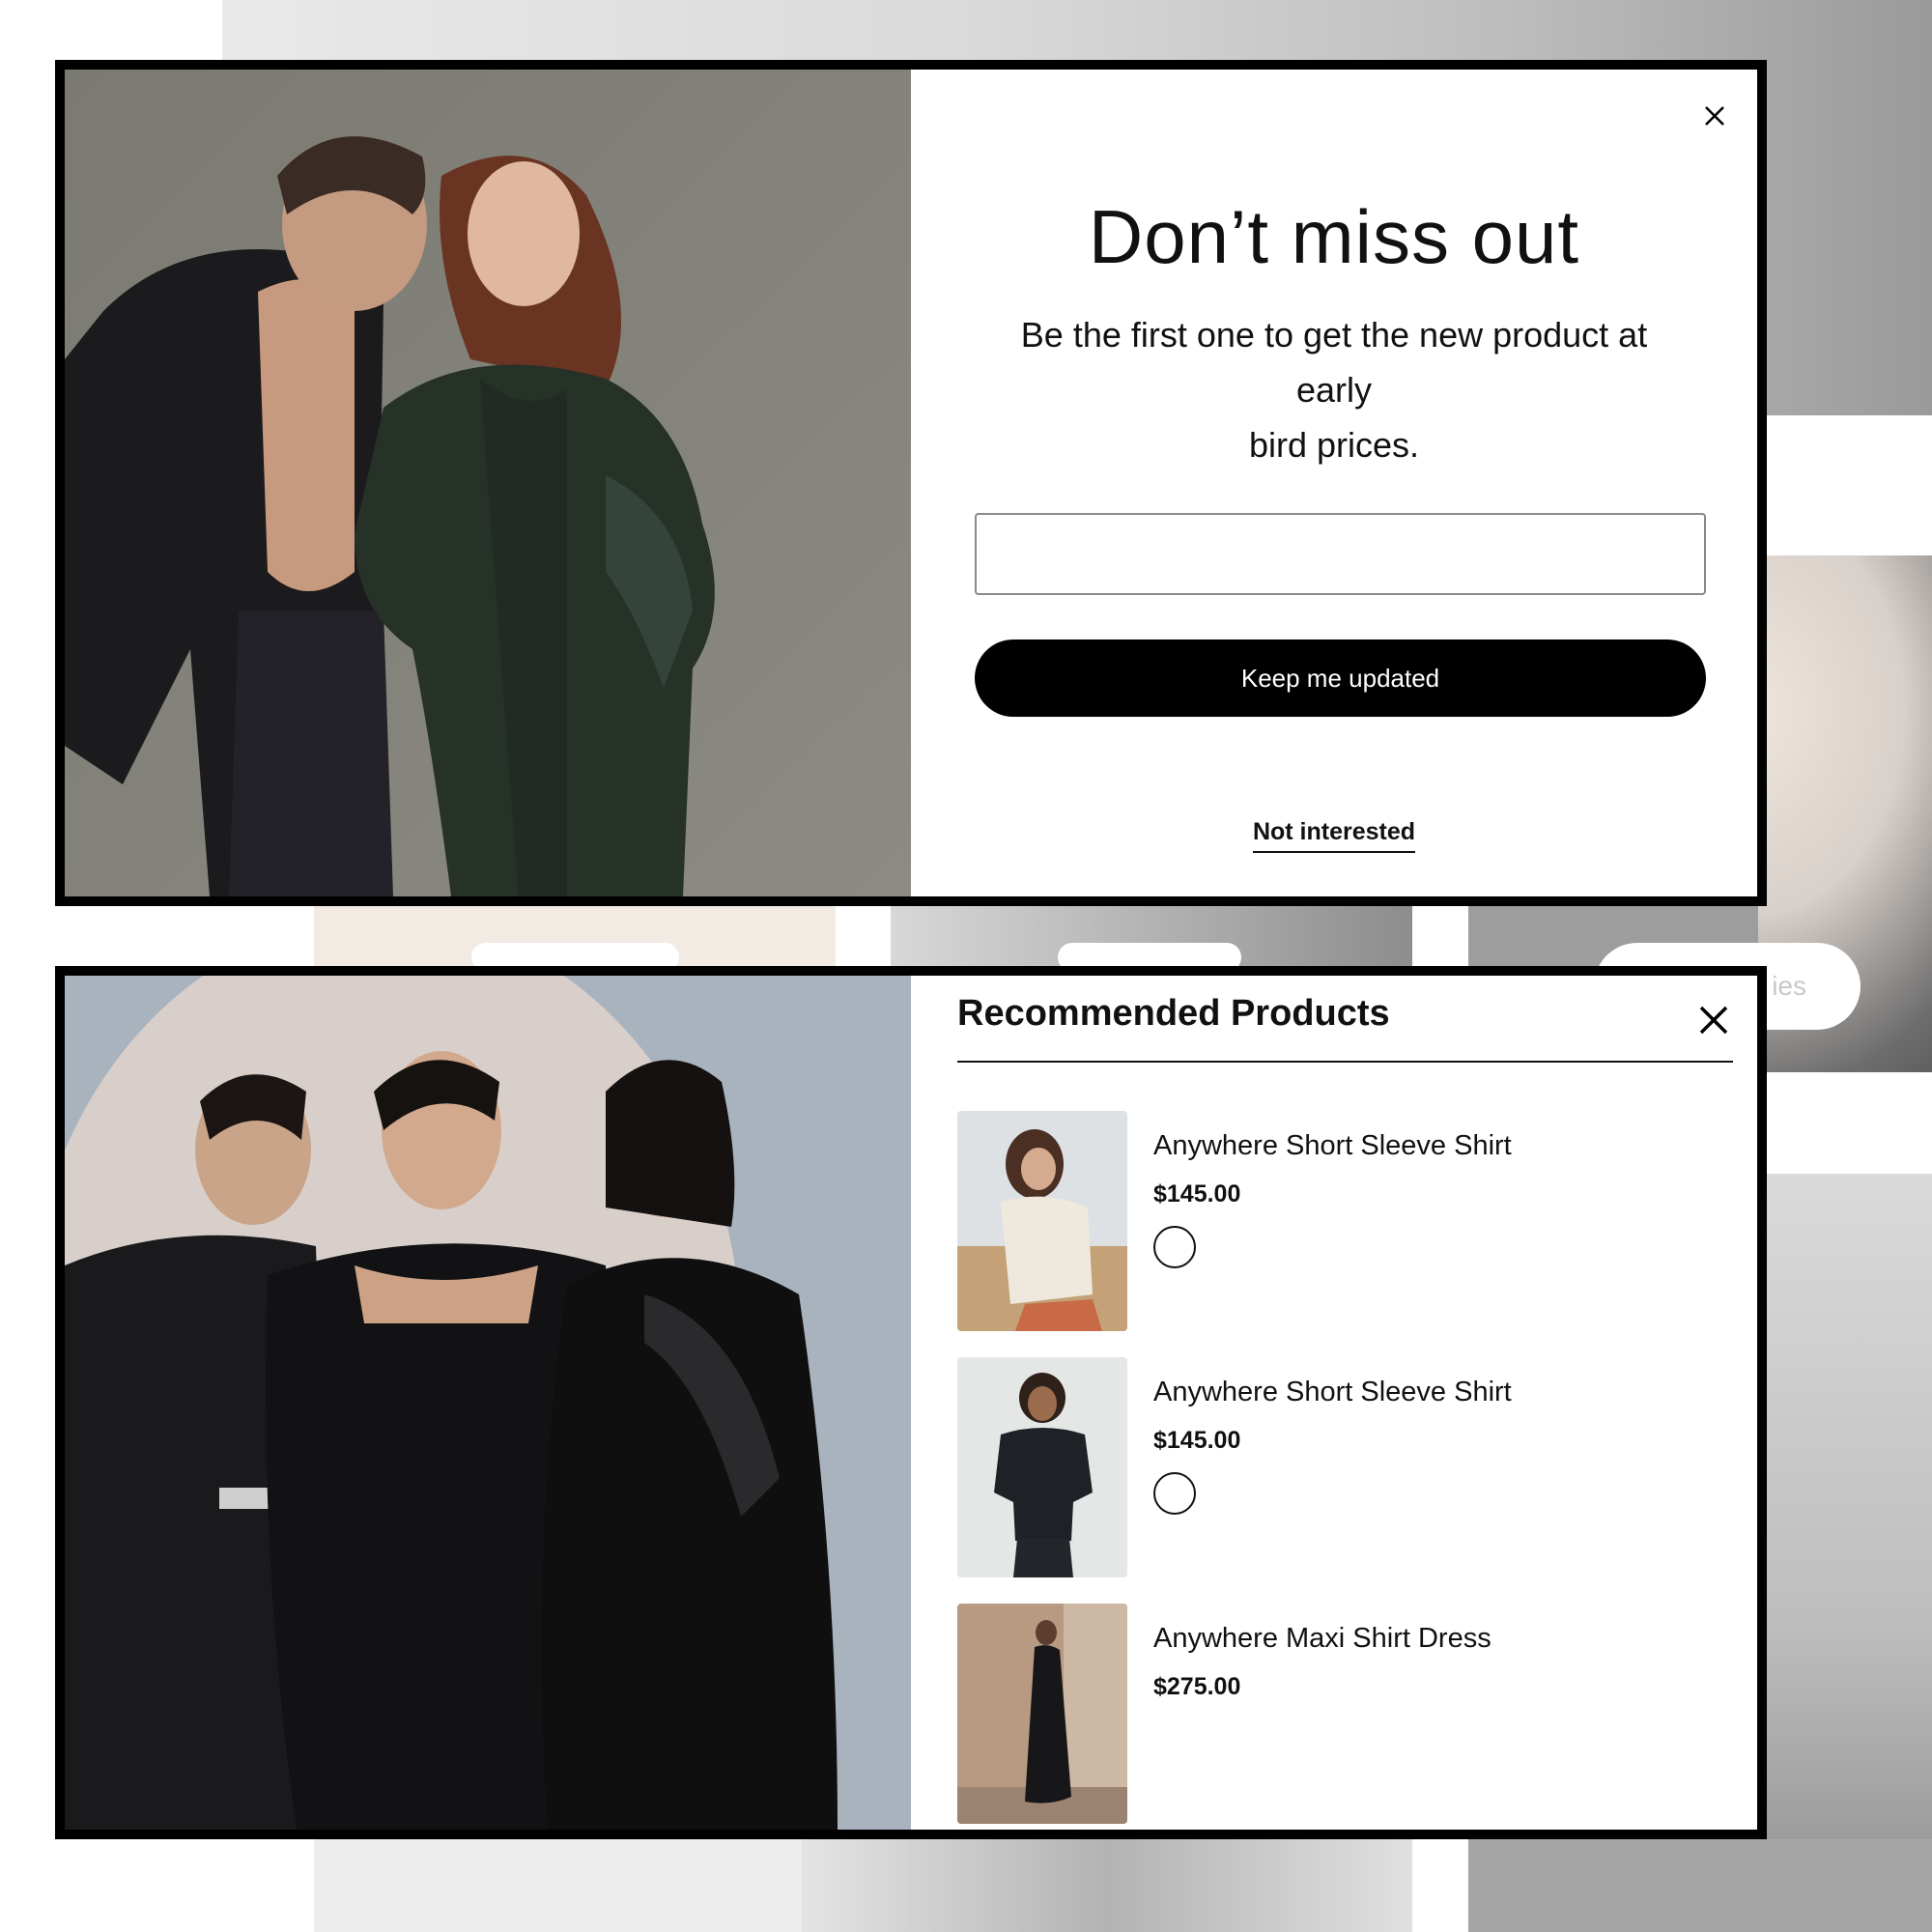  I want to click on not-interested-link: Not interested, so click(1334, 835).